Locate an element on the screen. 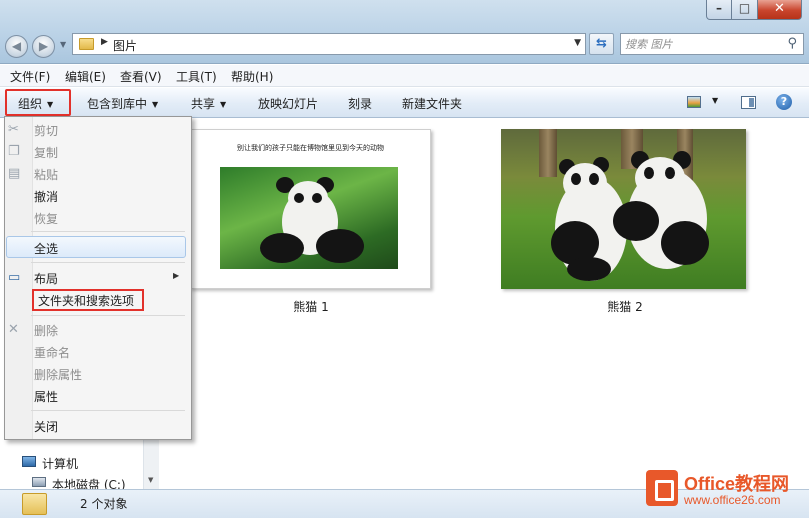 This screenshot has width=809, height=518. organize-highlight-box is located at coordinates (38, 102).